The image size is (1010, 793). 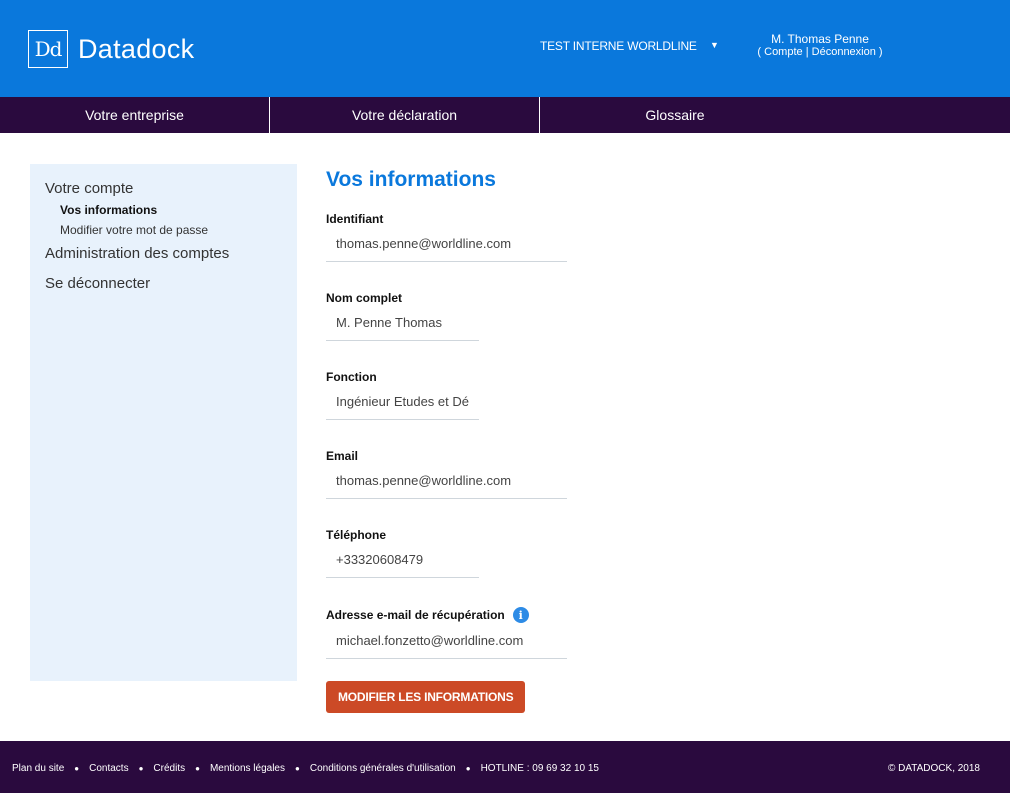 I want to click on user-links: ( Compte | Déconnexion ), so click(x=820, y=52).